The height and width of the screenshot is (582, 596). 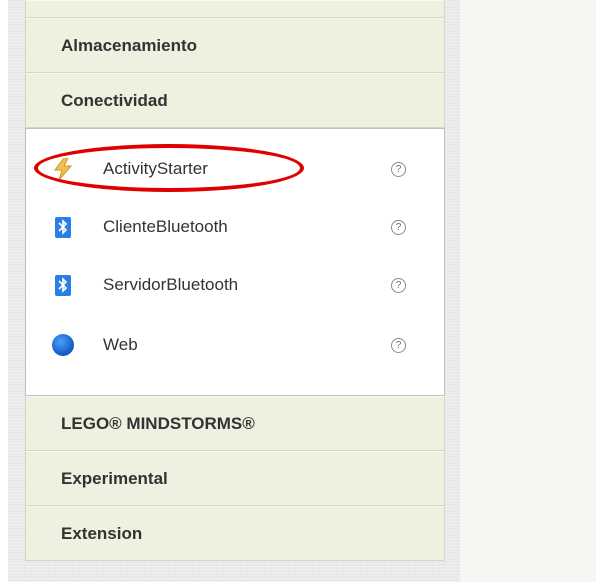 I want to click on palette-category-conectividad: Conectividad, so click(x=235, y=100).